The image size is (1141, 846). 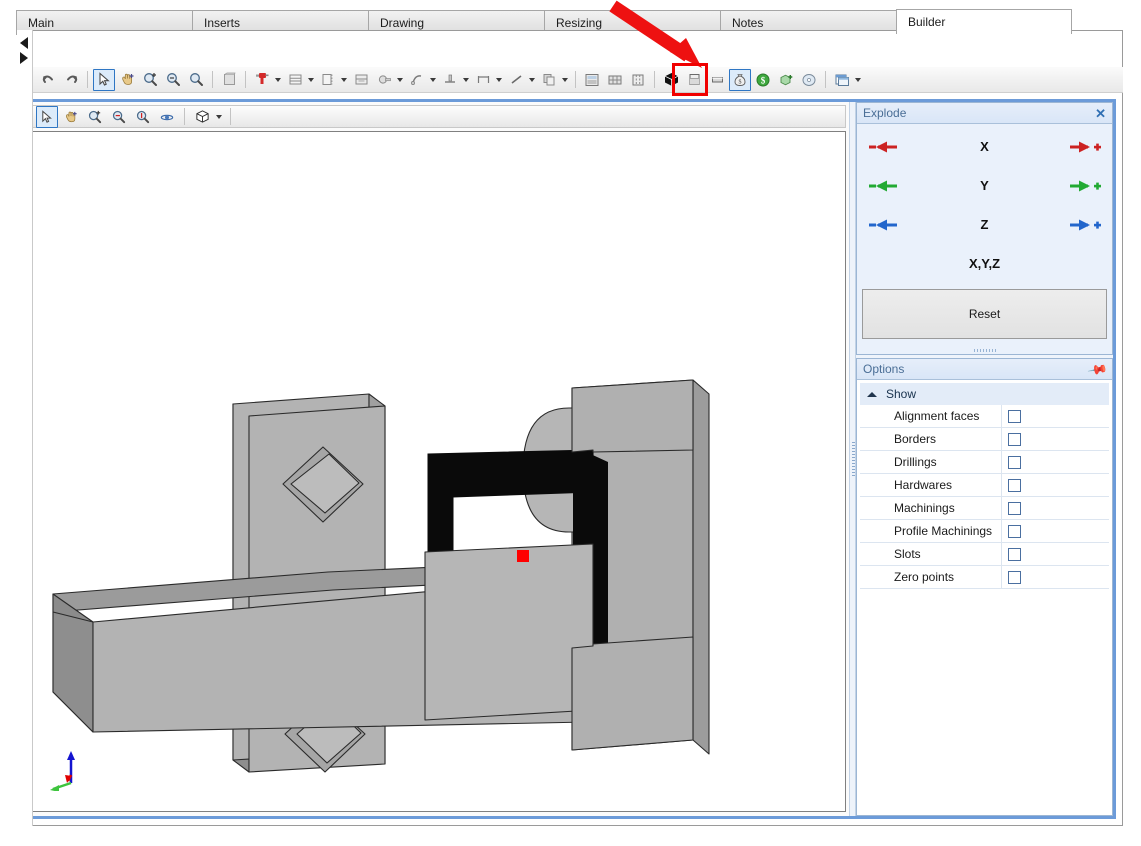 I want to click on panel-icon, so click(x=229, y=80).